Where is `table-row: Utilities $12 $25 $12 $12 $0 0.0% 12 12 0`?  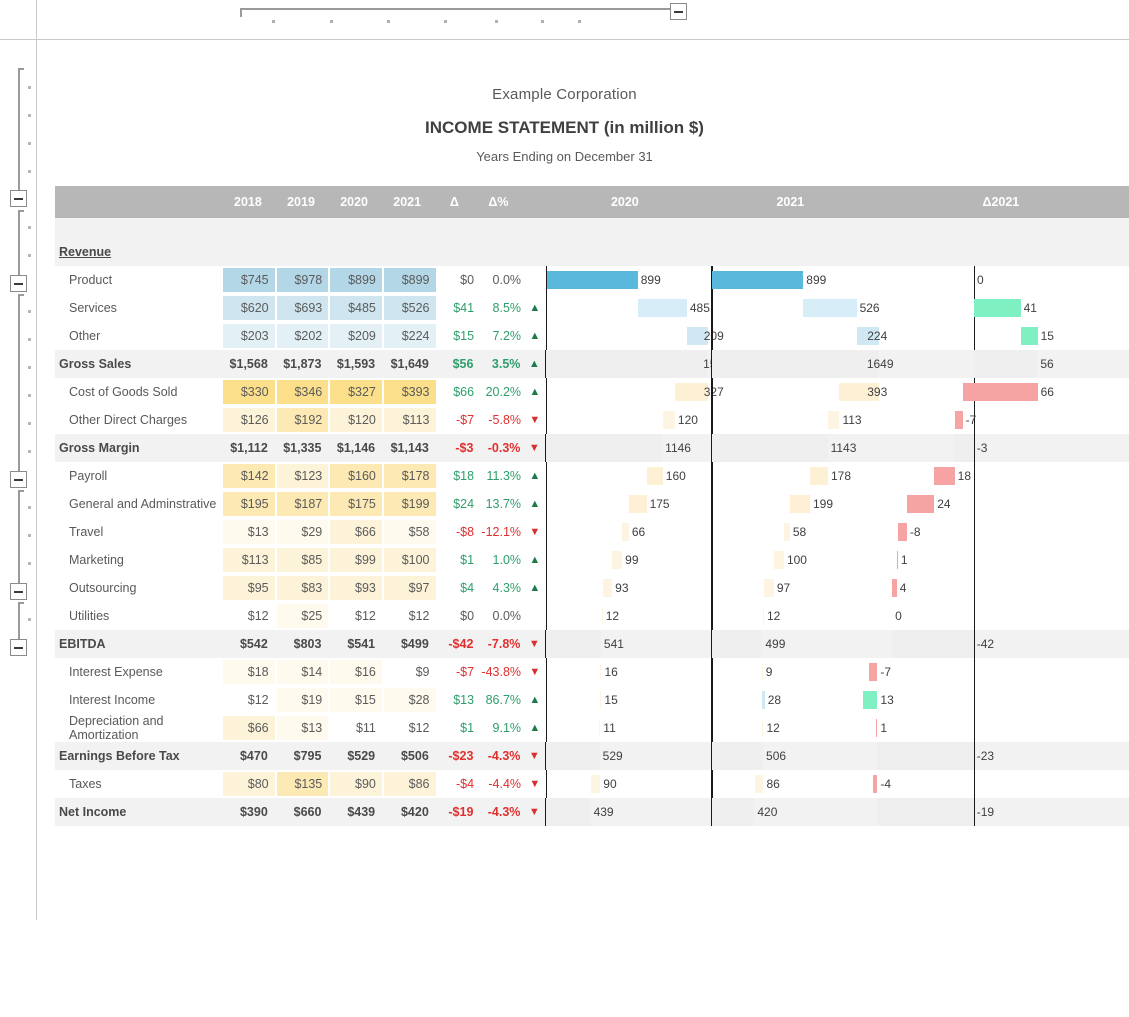 table-row: Utilities $12 $25 $12 $12 $0 0.0% 12 12 0 is located at coordinates (592, 616).